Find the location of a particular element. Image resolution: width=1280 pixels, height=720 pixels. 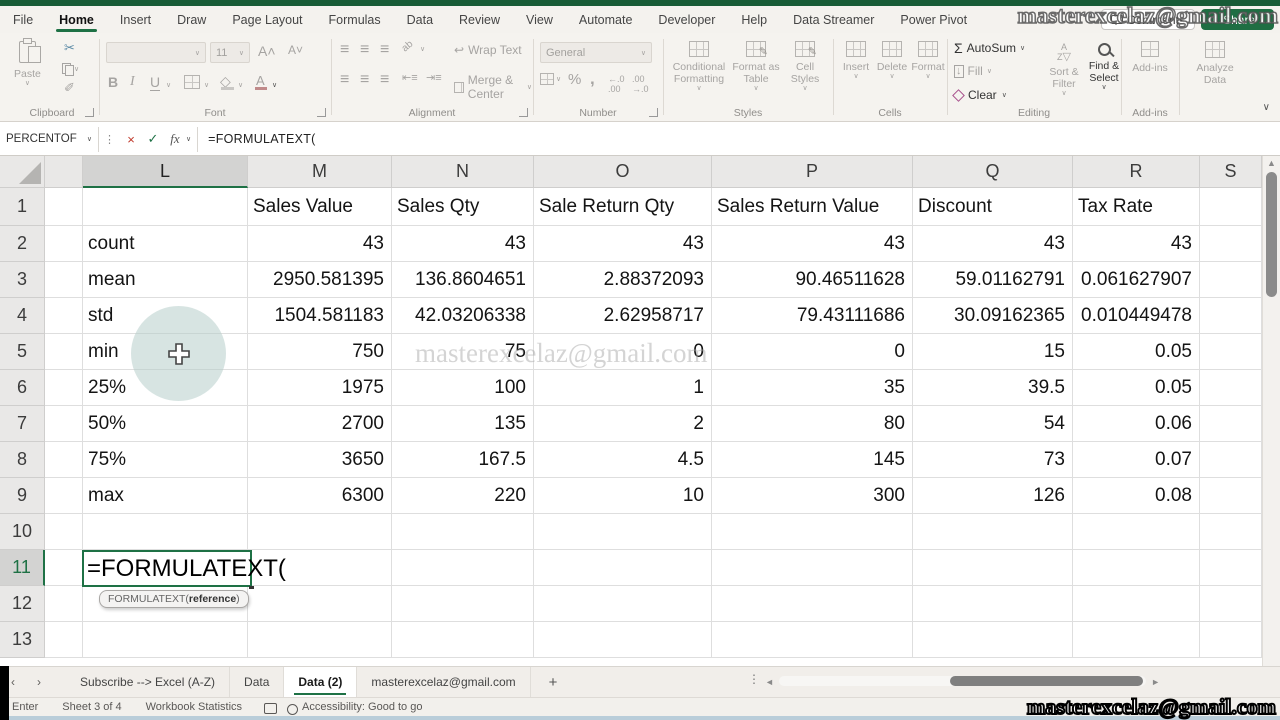

cell: 75% is located at coordinates (165, 460).